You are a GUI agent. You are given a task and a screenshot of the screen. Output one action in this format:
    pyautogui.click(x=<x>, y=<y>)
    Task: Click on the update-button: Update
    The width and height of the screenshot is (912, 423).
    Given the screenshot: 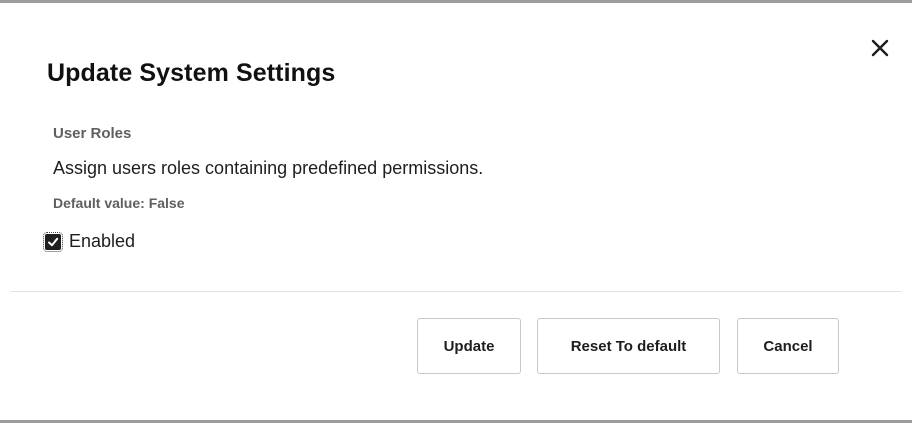 What is the action you would take?
    pyautogui.click(x=469, y=346)
    